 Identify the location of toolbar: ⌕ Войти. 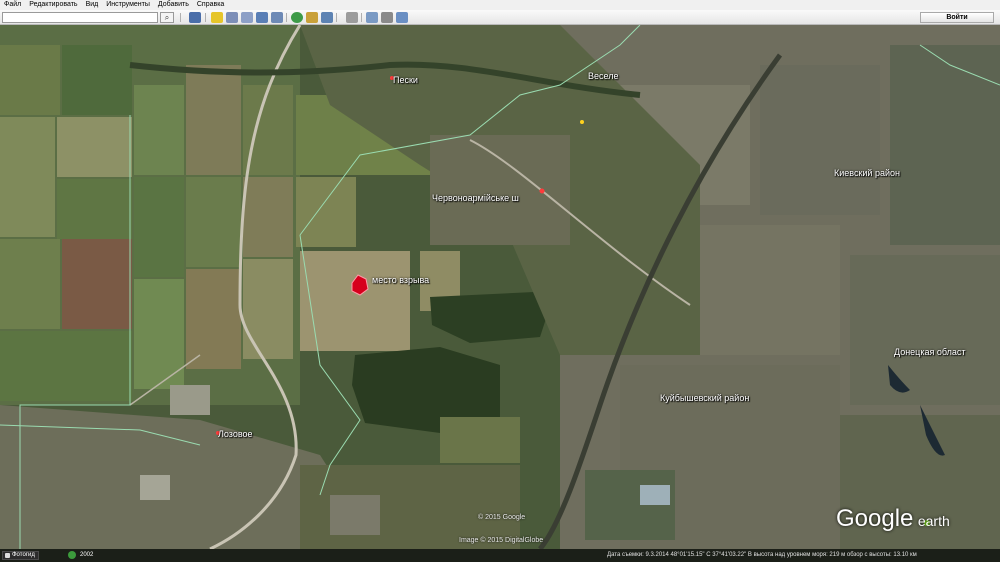
(500, 17).